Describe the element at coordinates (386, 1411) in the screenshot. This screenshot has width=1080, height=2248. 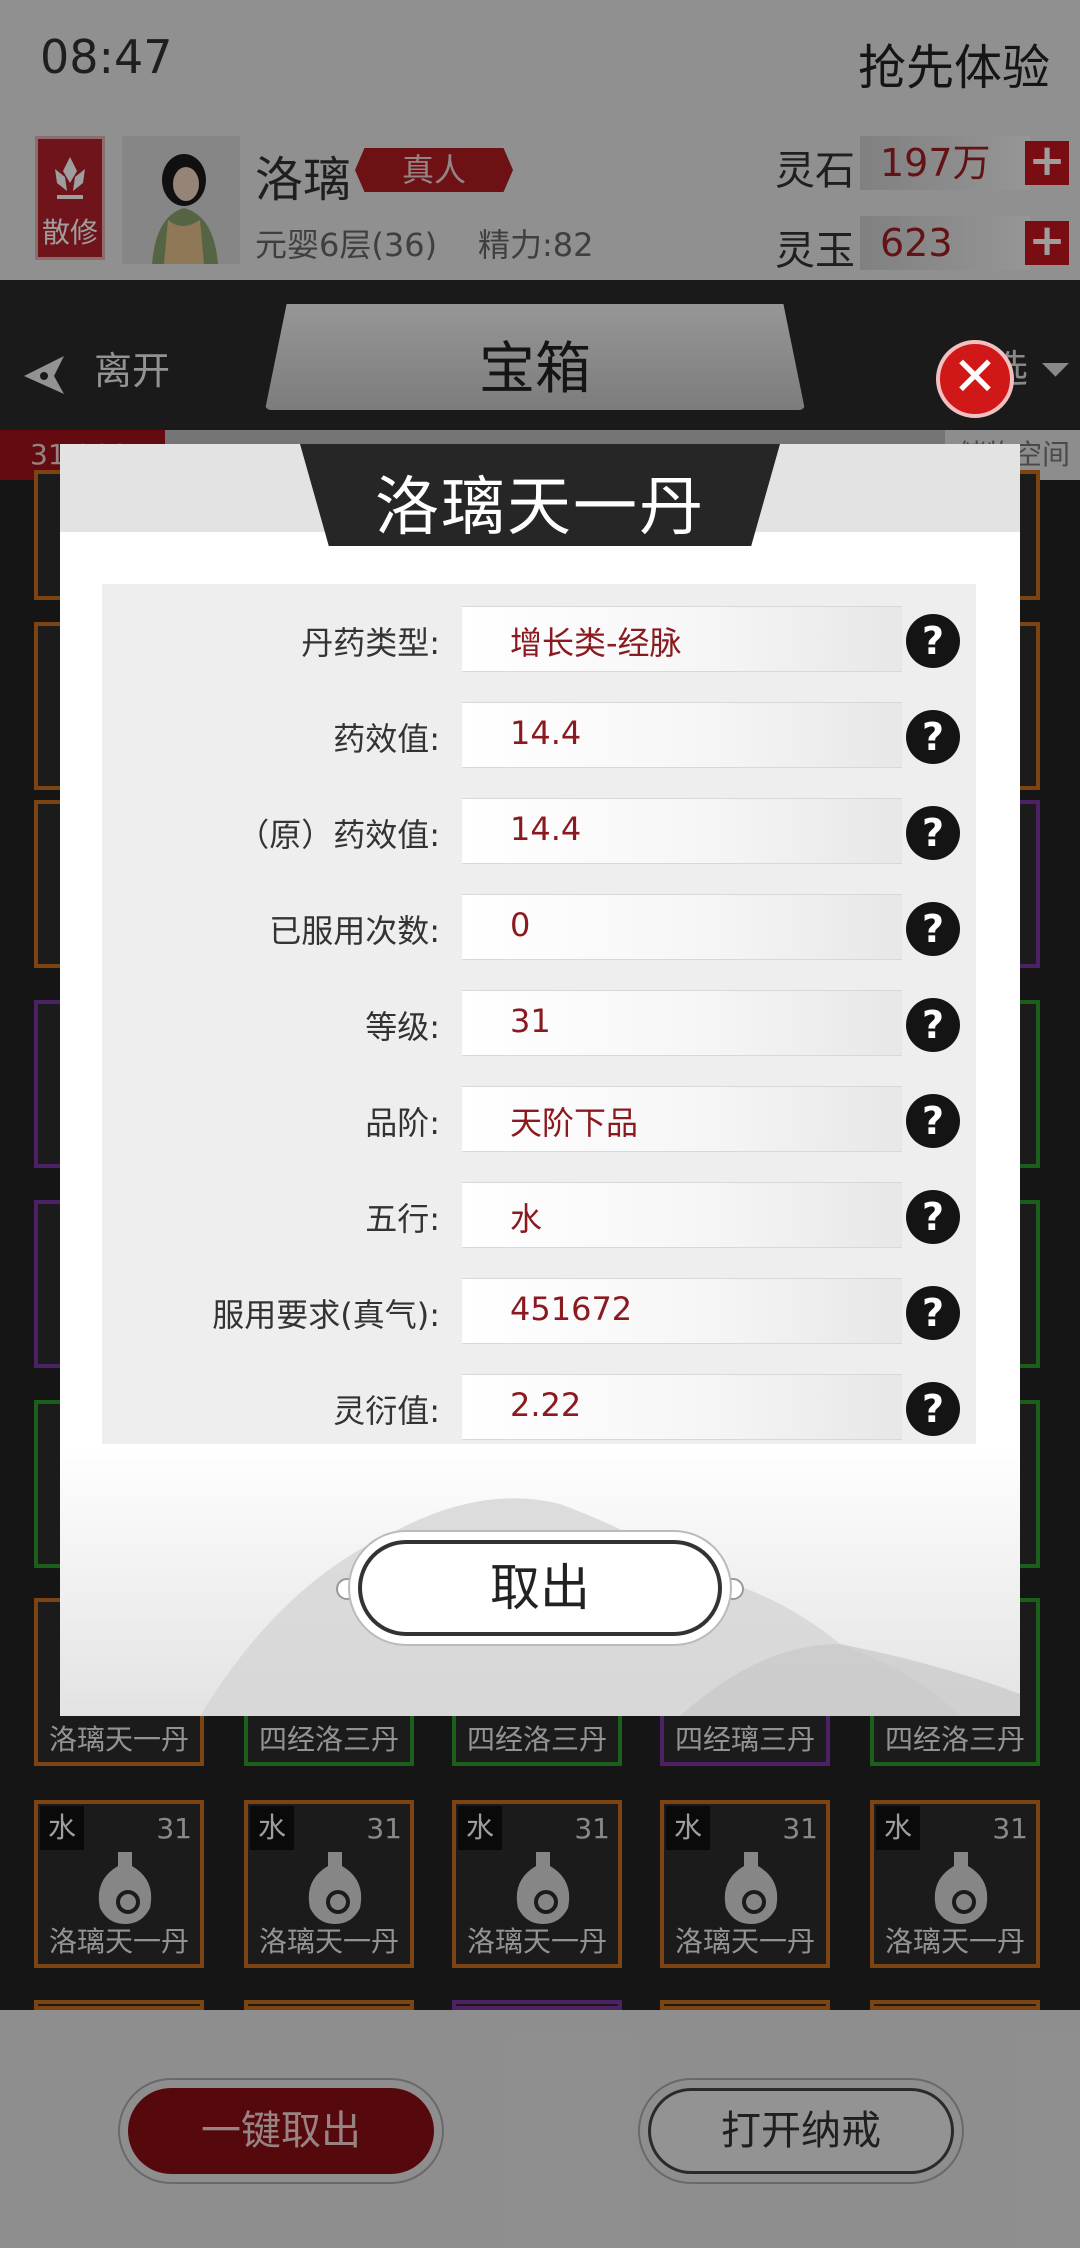
I see `property-label: 灵衍值:` at that location.